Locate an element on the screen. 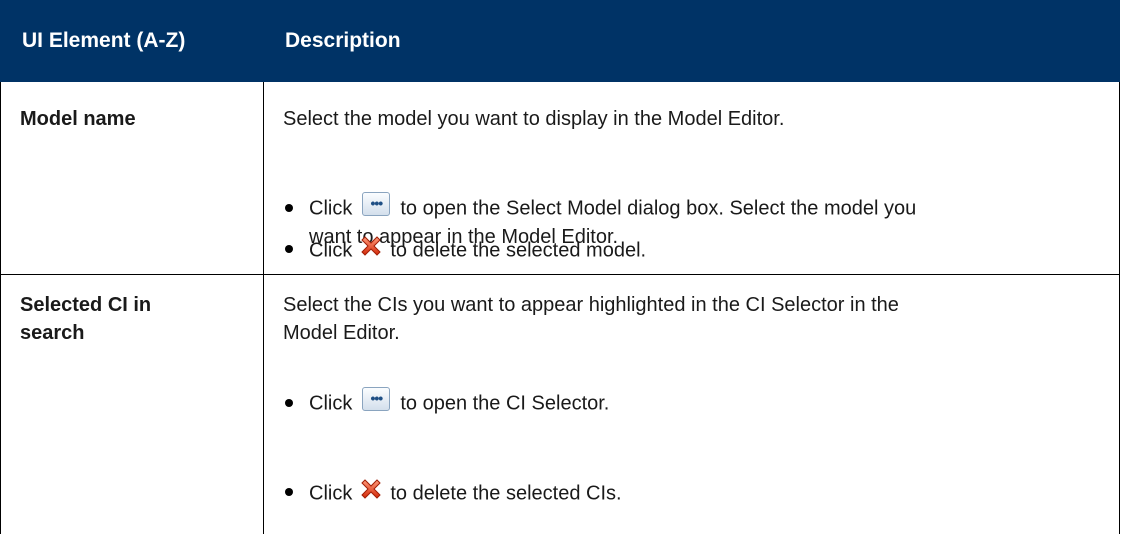 This screenshot has height=534, width=1125. table-column-divider is located at coordinates (263, 308).